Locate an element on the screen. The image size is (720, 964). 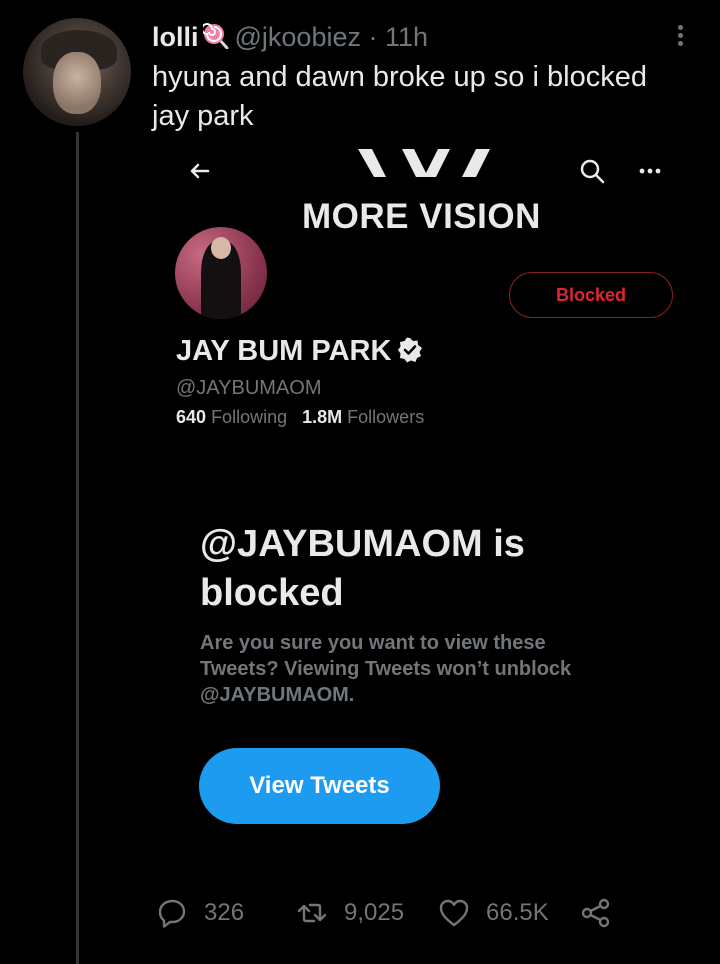
lollipop-icon is located at coordinates (215, 36).